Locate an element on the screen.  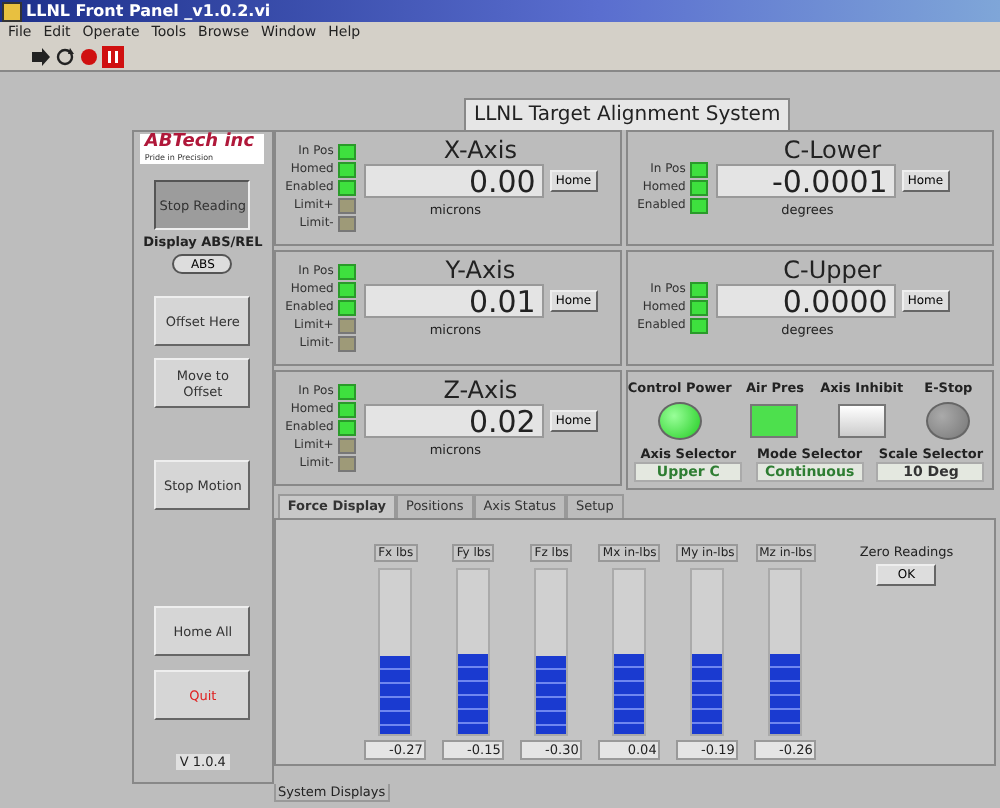
axis-name: X-Axis is located at coordinates (480, 150).